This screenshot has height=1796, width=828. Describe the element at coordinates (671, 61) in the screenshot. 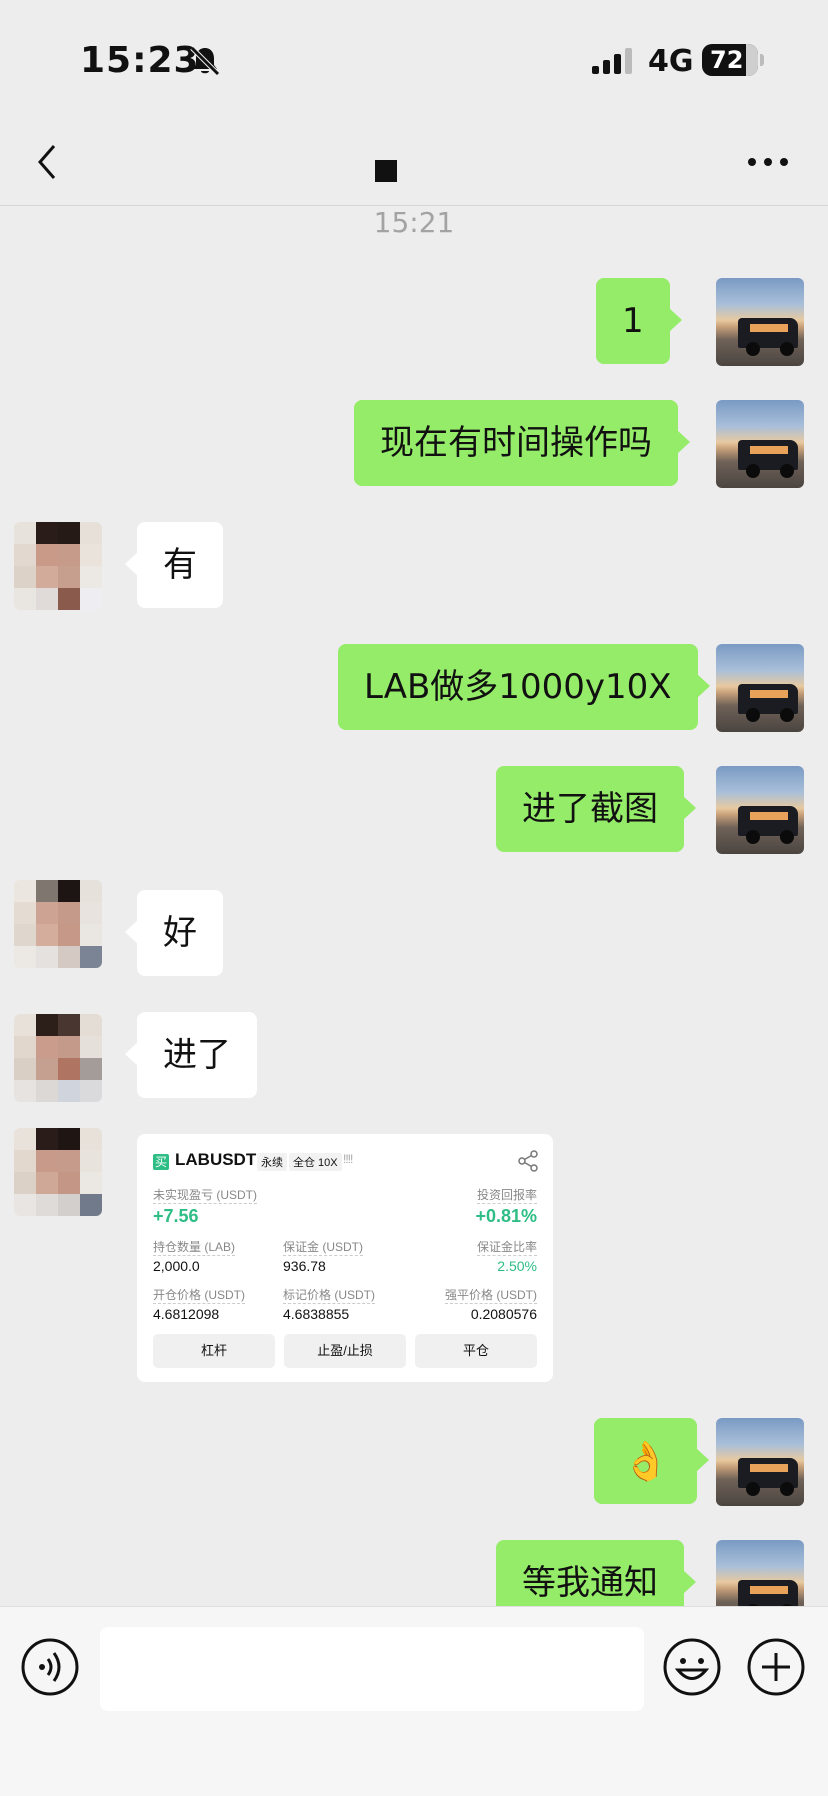

I see `network-type: 4G` at that location.